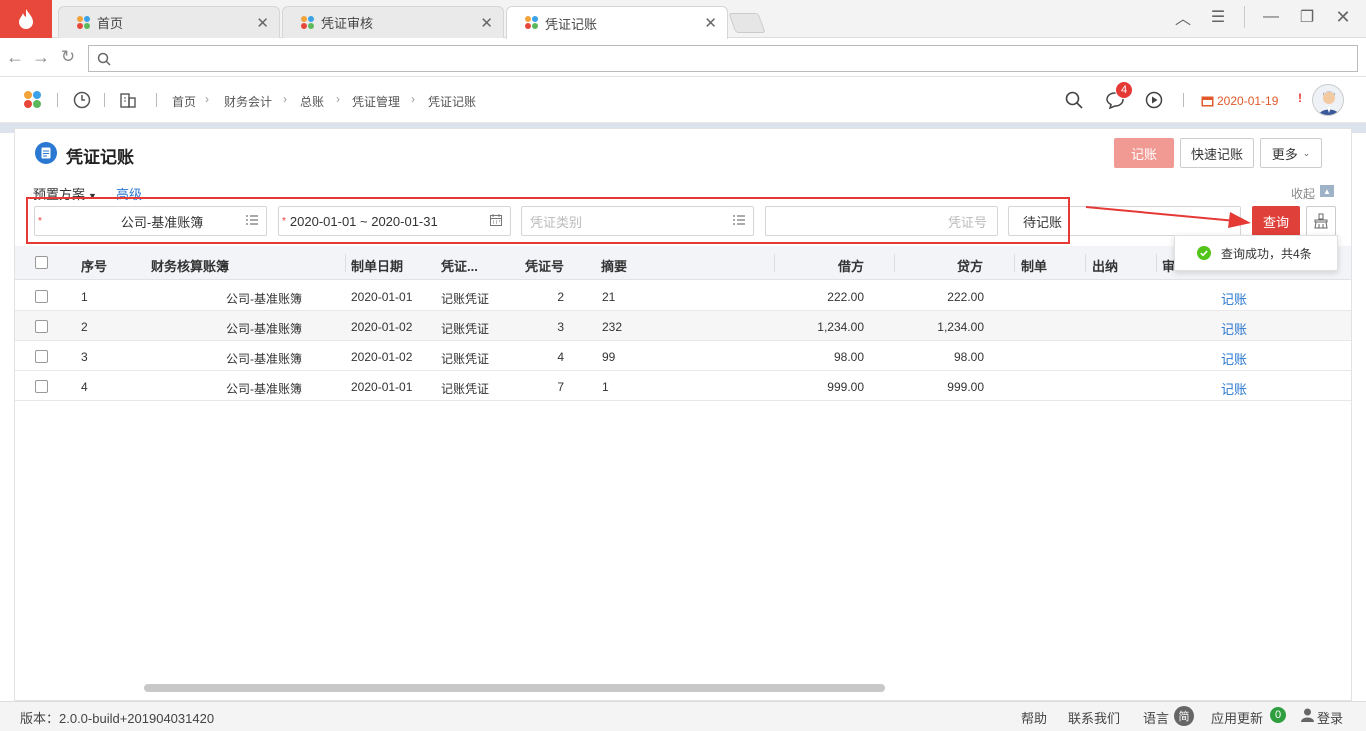  Describe the element at coordinates (1144, 153) in the screenshot. I see `post-button: 记账` at that location.